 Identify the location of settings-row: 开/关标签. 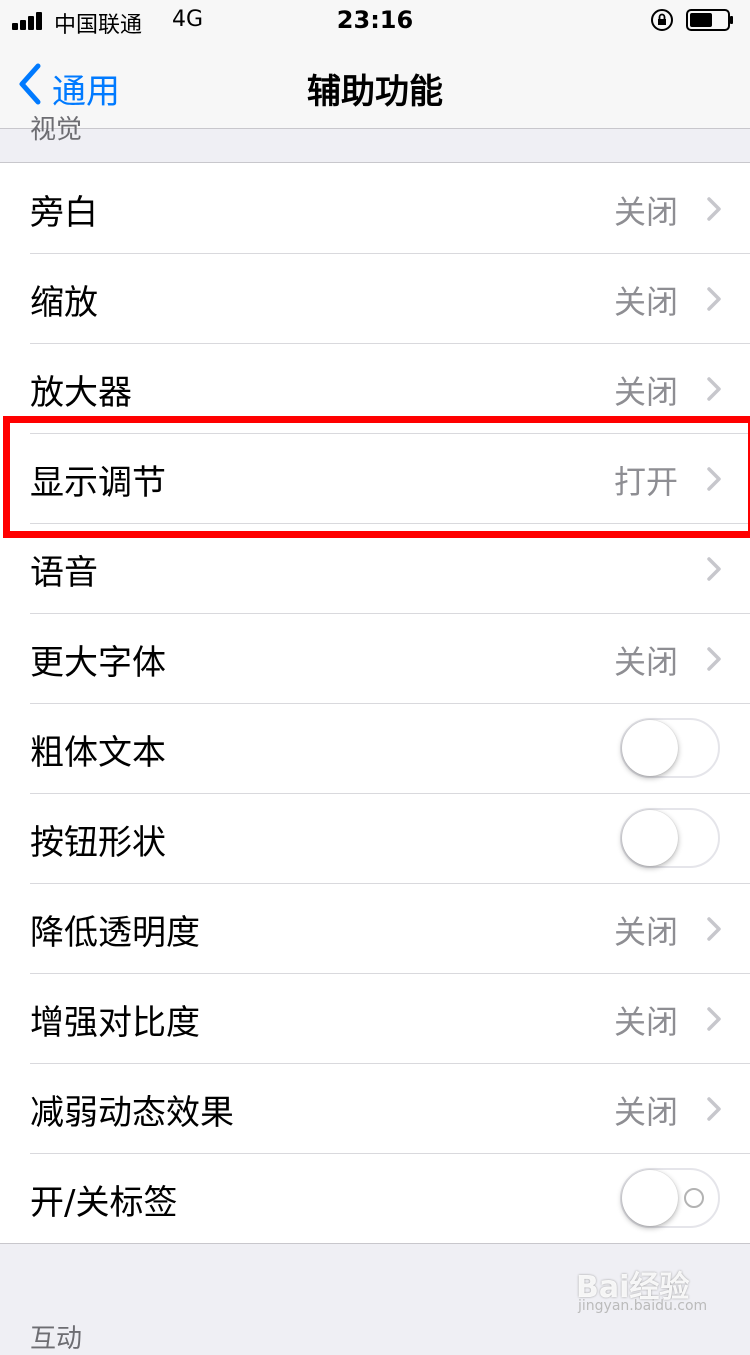
(375, 1198).